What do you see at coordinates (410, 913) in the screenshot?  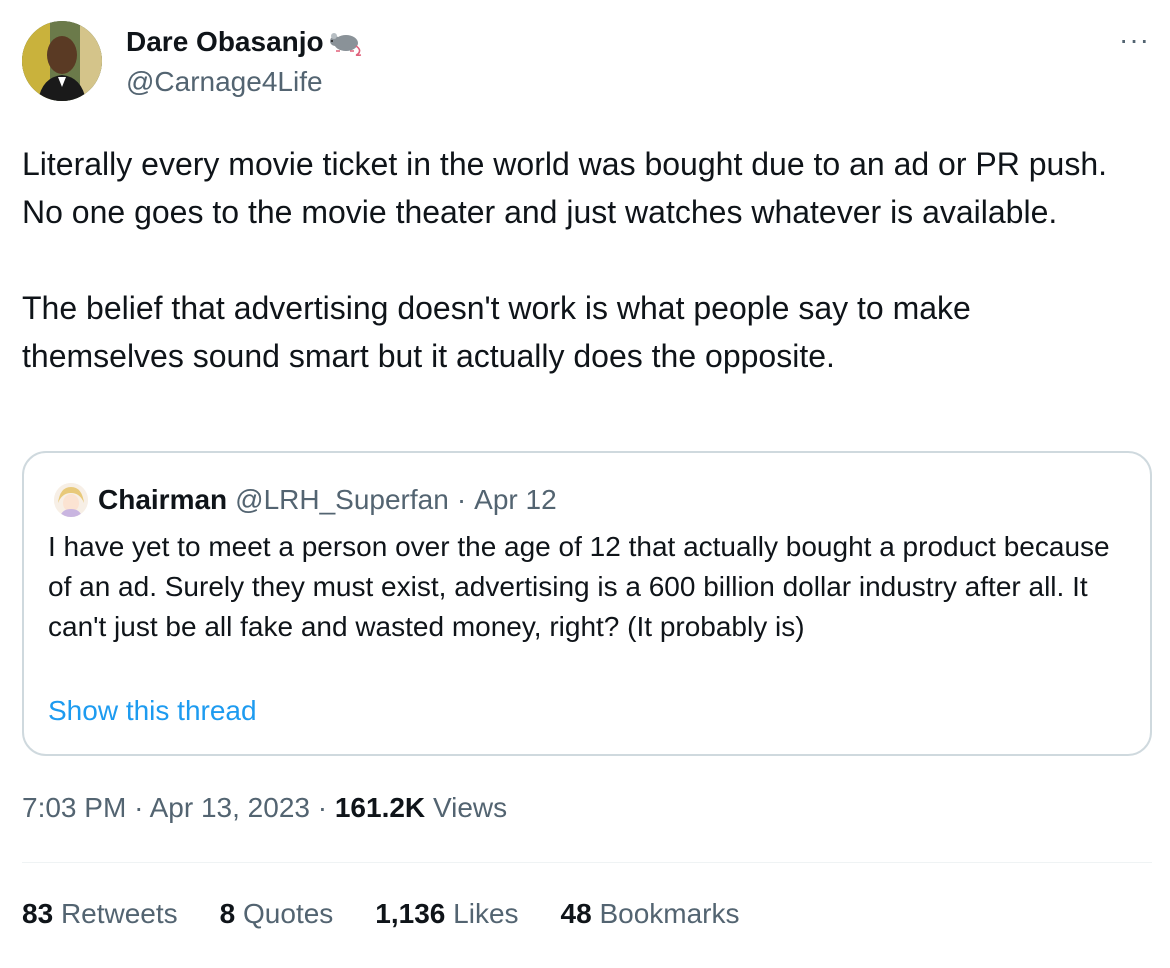 I see `likes-count: 1,136` at bounding box center [410, 913].